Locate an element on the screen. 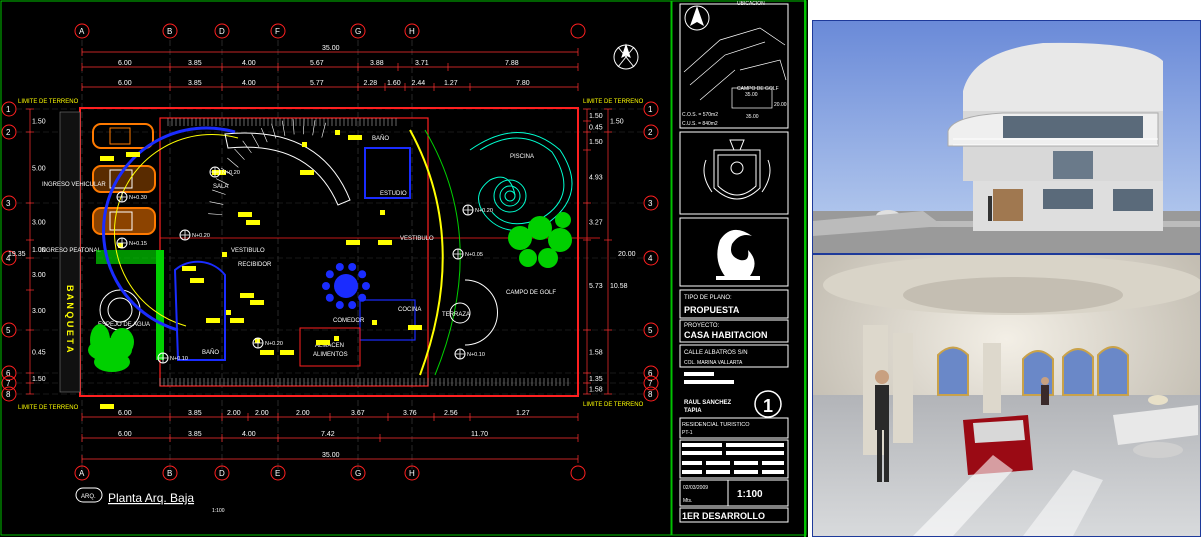 Image resolution: width=1201 pixels, height=537 pixels. dimension-text: 7.80 is located at coordinates (523, 83).